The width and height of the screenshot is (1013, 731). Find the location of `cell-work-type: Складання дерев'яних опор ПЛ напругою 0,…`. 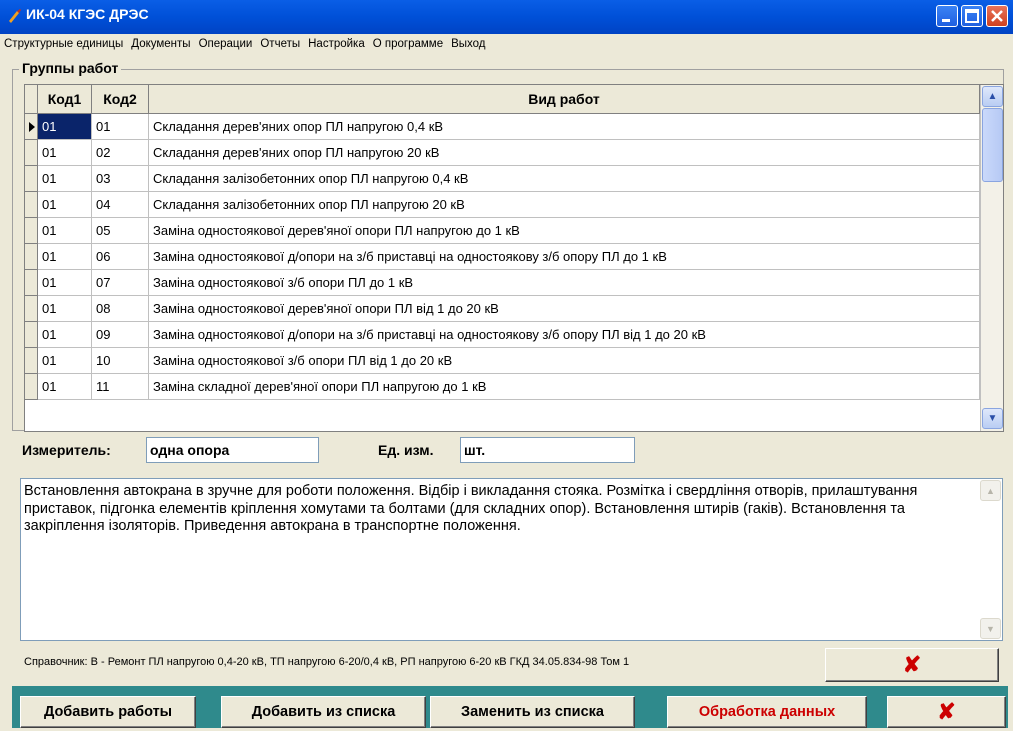

cell-work-type: Складання дерев'яних опор ПЛ напругою 0,… is located at coordinates (564, 127).